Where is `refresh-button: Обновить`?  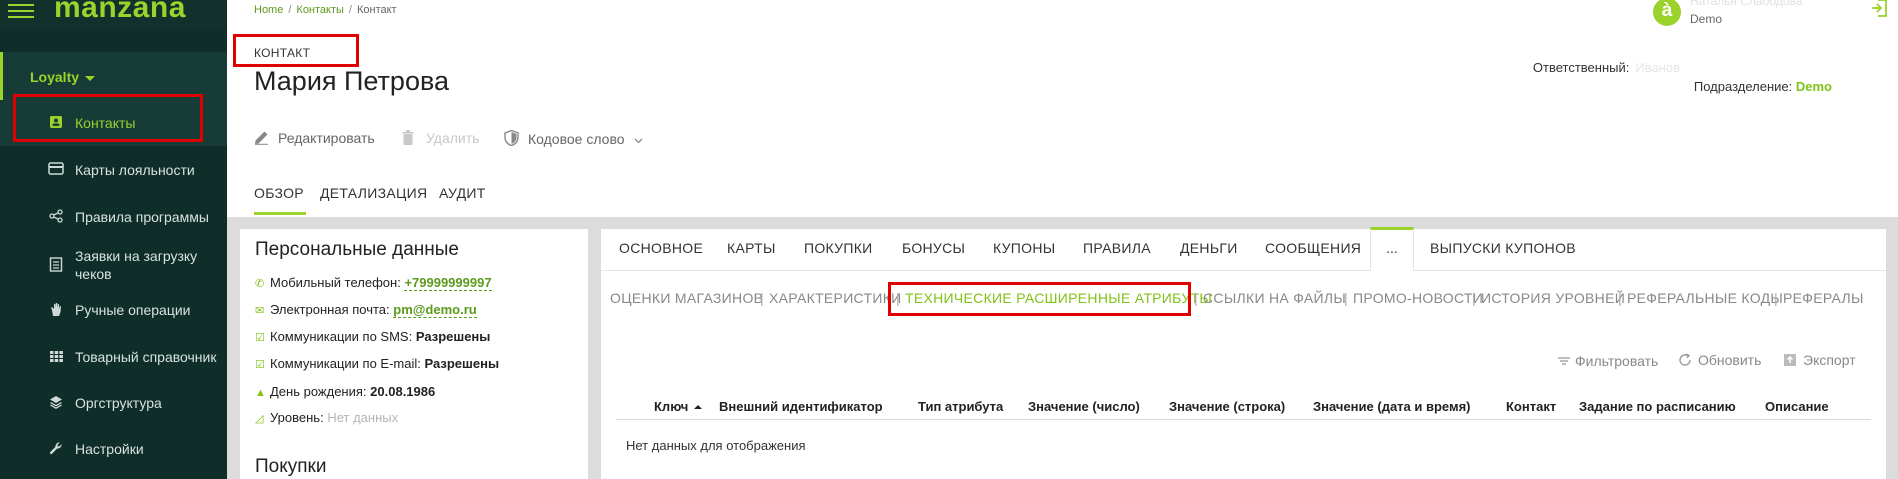
refresh-button: Обновить is located at coordinates (1719, 361).